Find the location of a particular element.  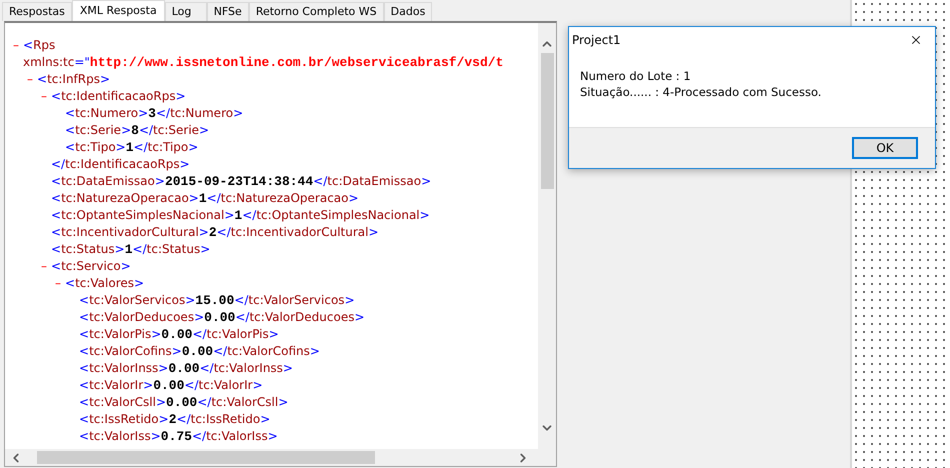

close-icon is located at coordinates (916, 40).